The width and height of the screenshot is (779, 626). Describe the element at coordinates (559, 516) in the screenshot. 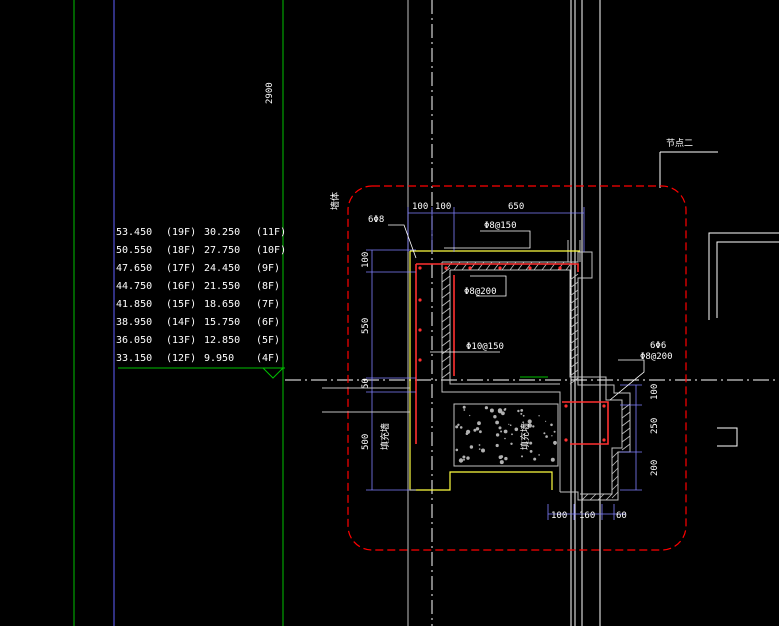

I see `dim-bottom-1: 100` at that location.